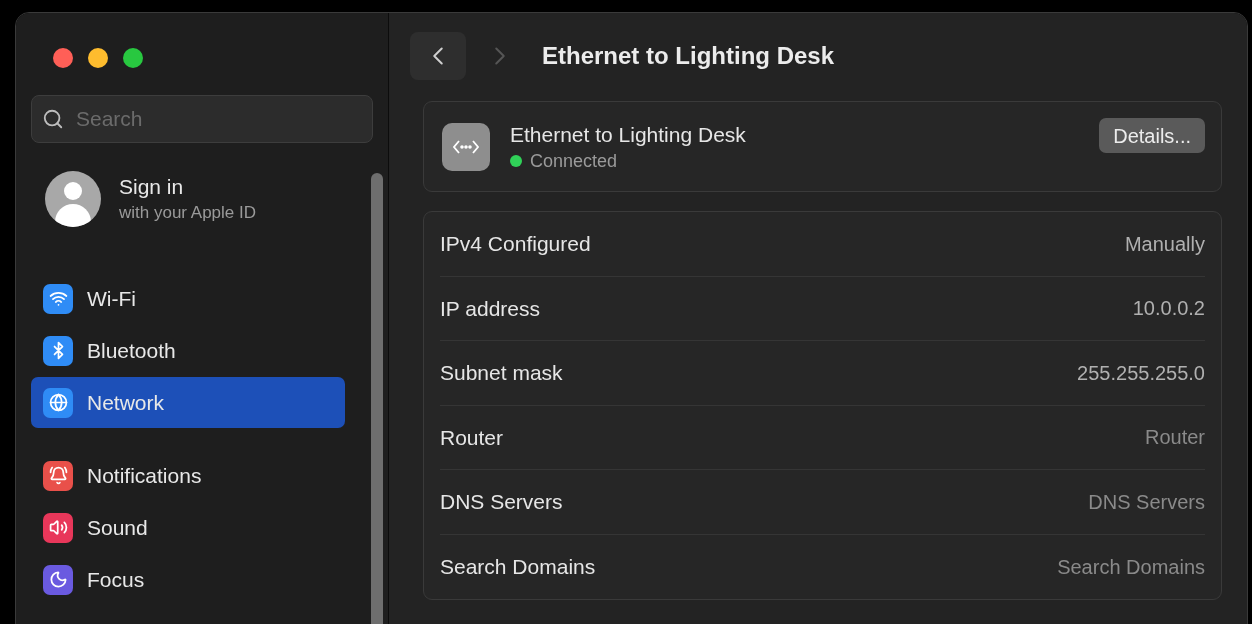  Describe the element at coordinates (58, 402) in the screenshot. I see `globe-icon` at that location.